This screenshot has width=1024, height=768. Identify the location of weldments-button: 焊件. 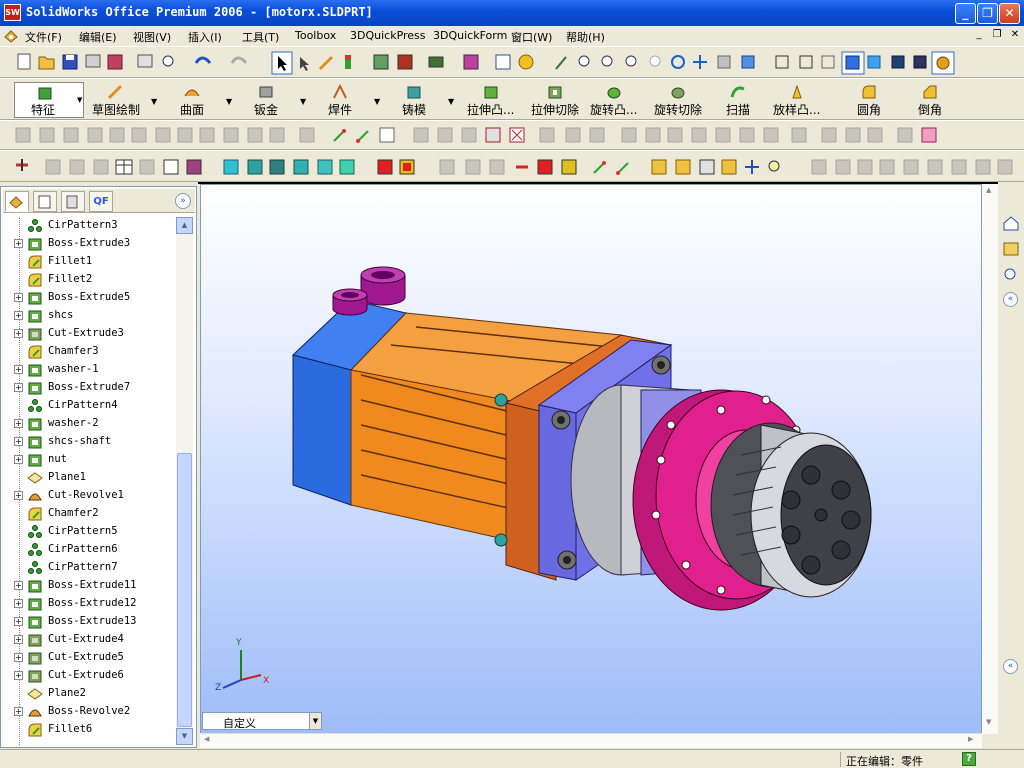
(340, 100).